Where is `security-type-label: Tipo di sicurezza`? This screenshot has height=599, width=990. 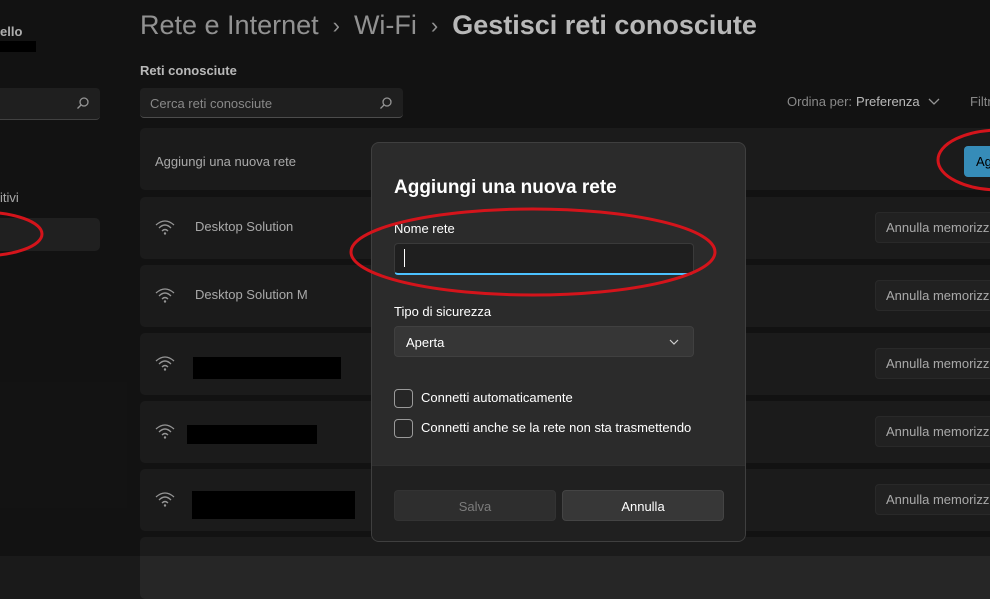 security-type-label: Tipo di sicurezza is located at coordinates (443, 311).